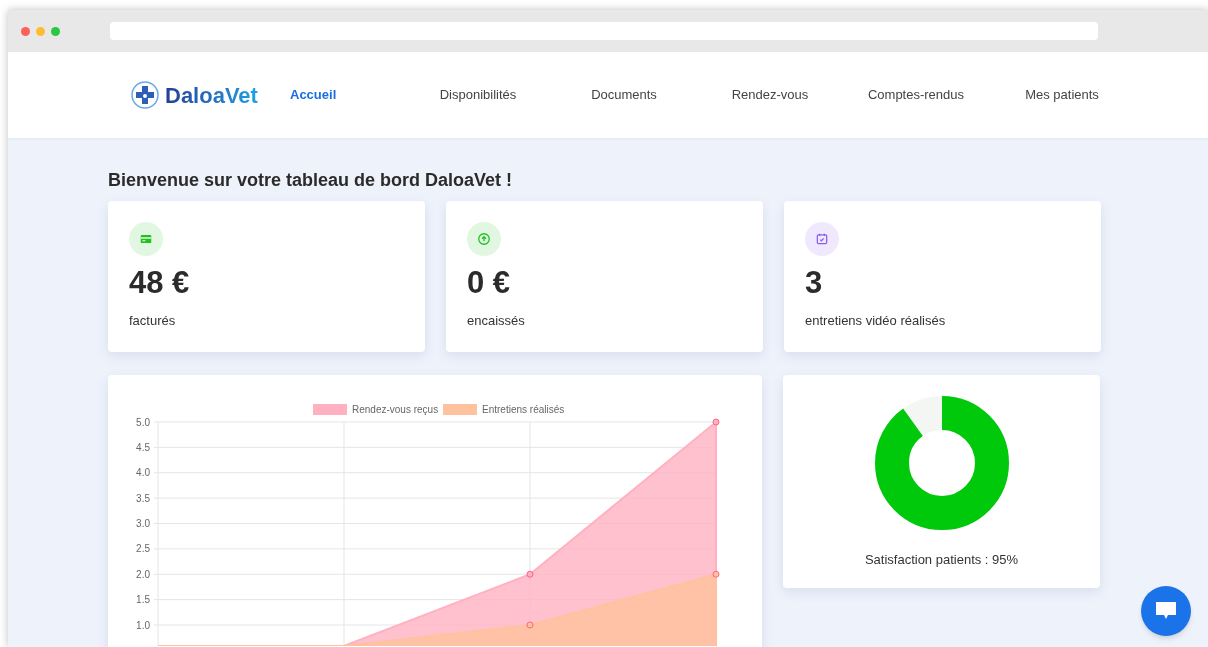 This screenshot has height=647, width=1208. I want to click on stat-value: 3, so click(814, 283).